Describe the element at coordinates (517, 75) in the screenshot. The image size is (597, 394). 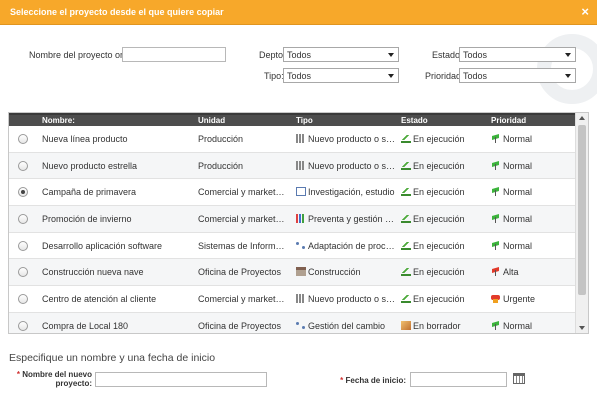
I see `prioridad-select: Todos` at that location.